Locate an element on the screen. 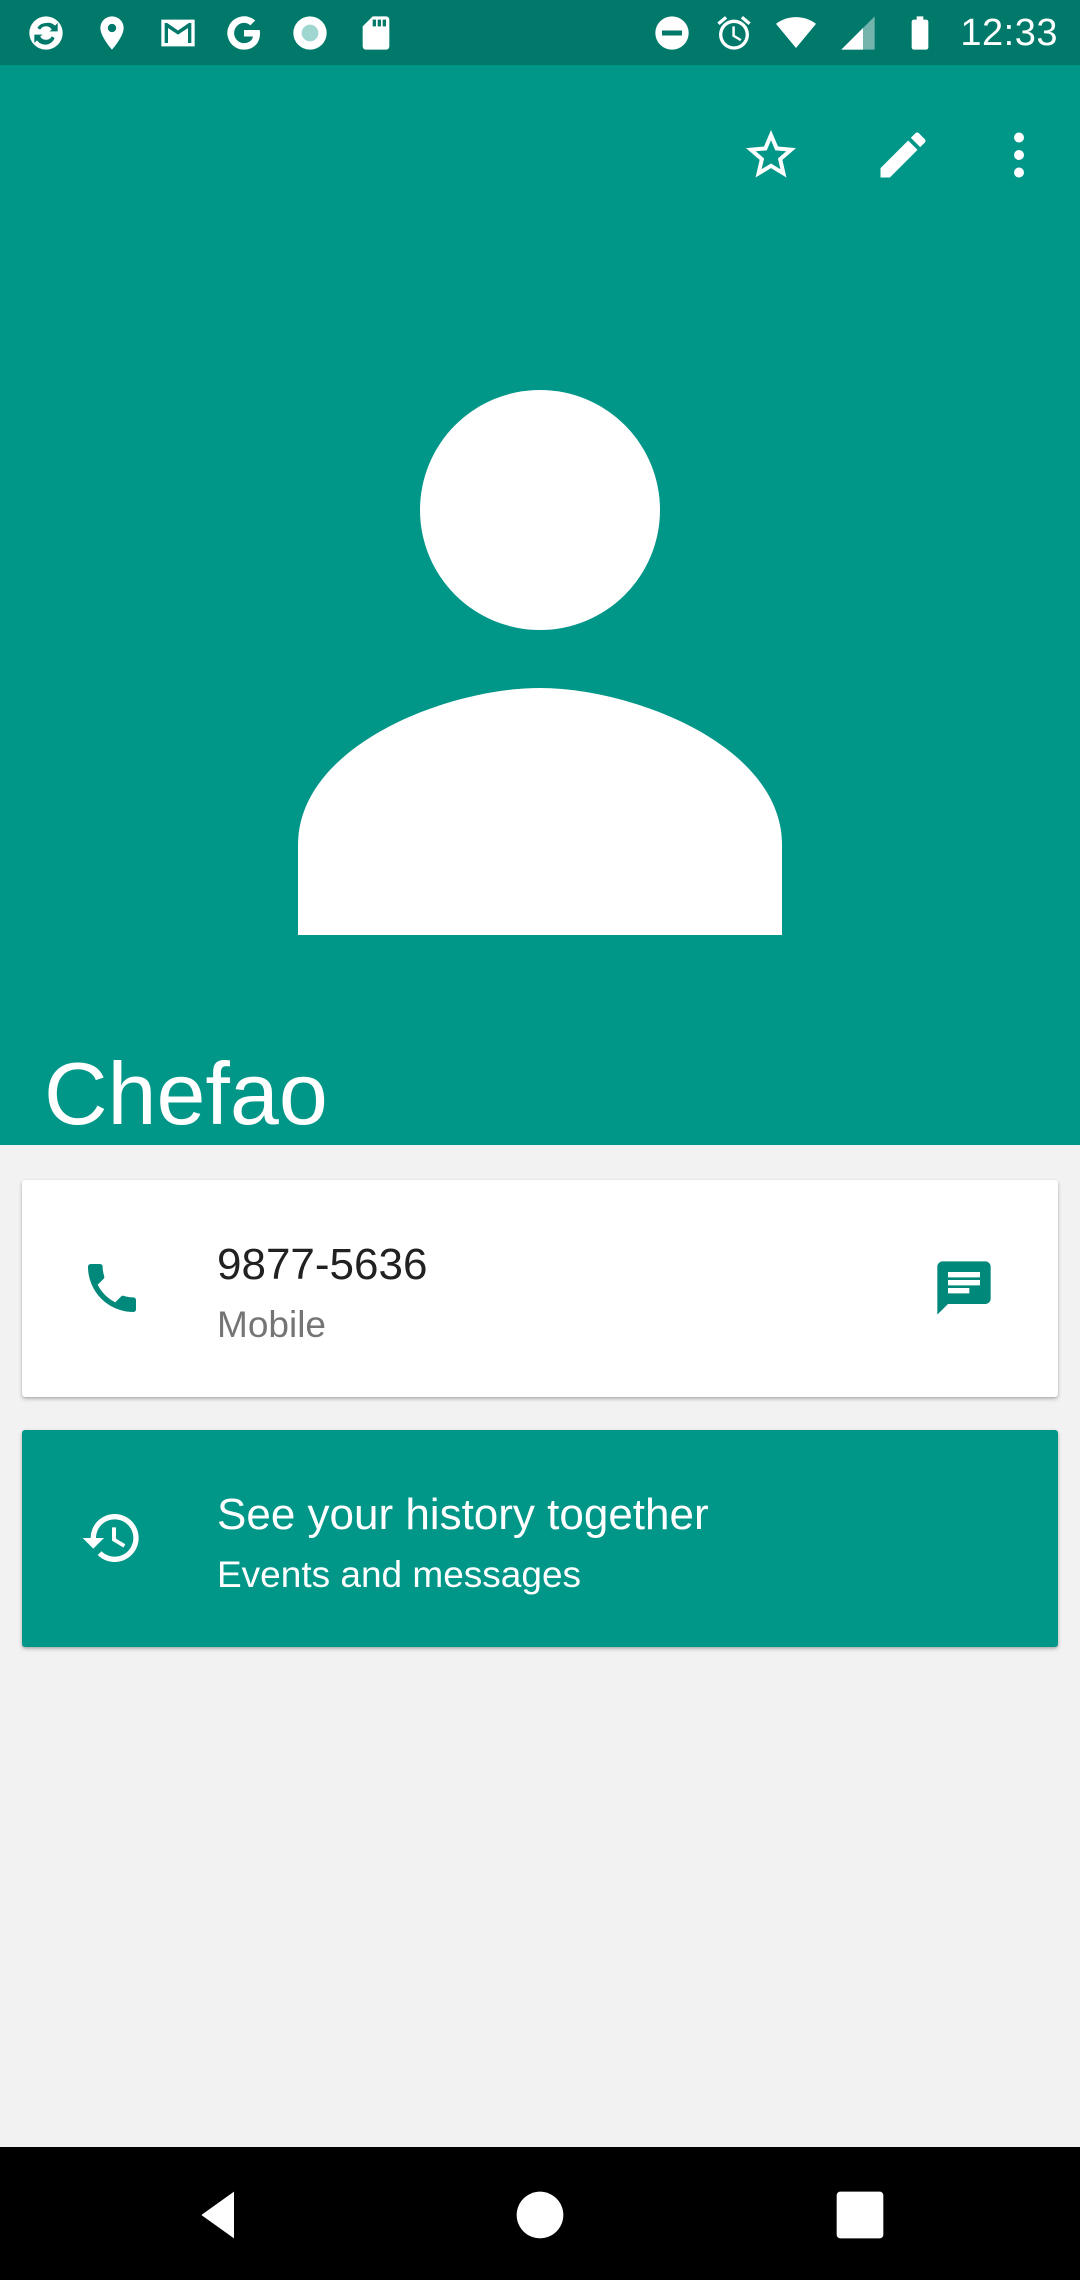 The height and width of the screenshot is (2280, 1080). navigation-bar is located at coordinates (540, 2213).